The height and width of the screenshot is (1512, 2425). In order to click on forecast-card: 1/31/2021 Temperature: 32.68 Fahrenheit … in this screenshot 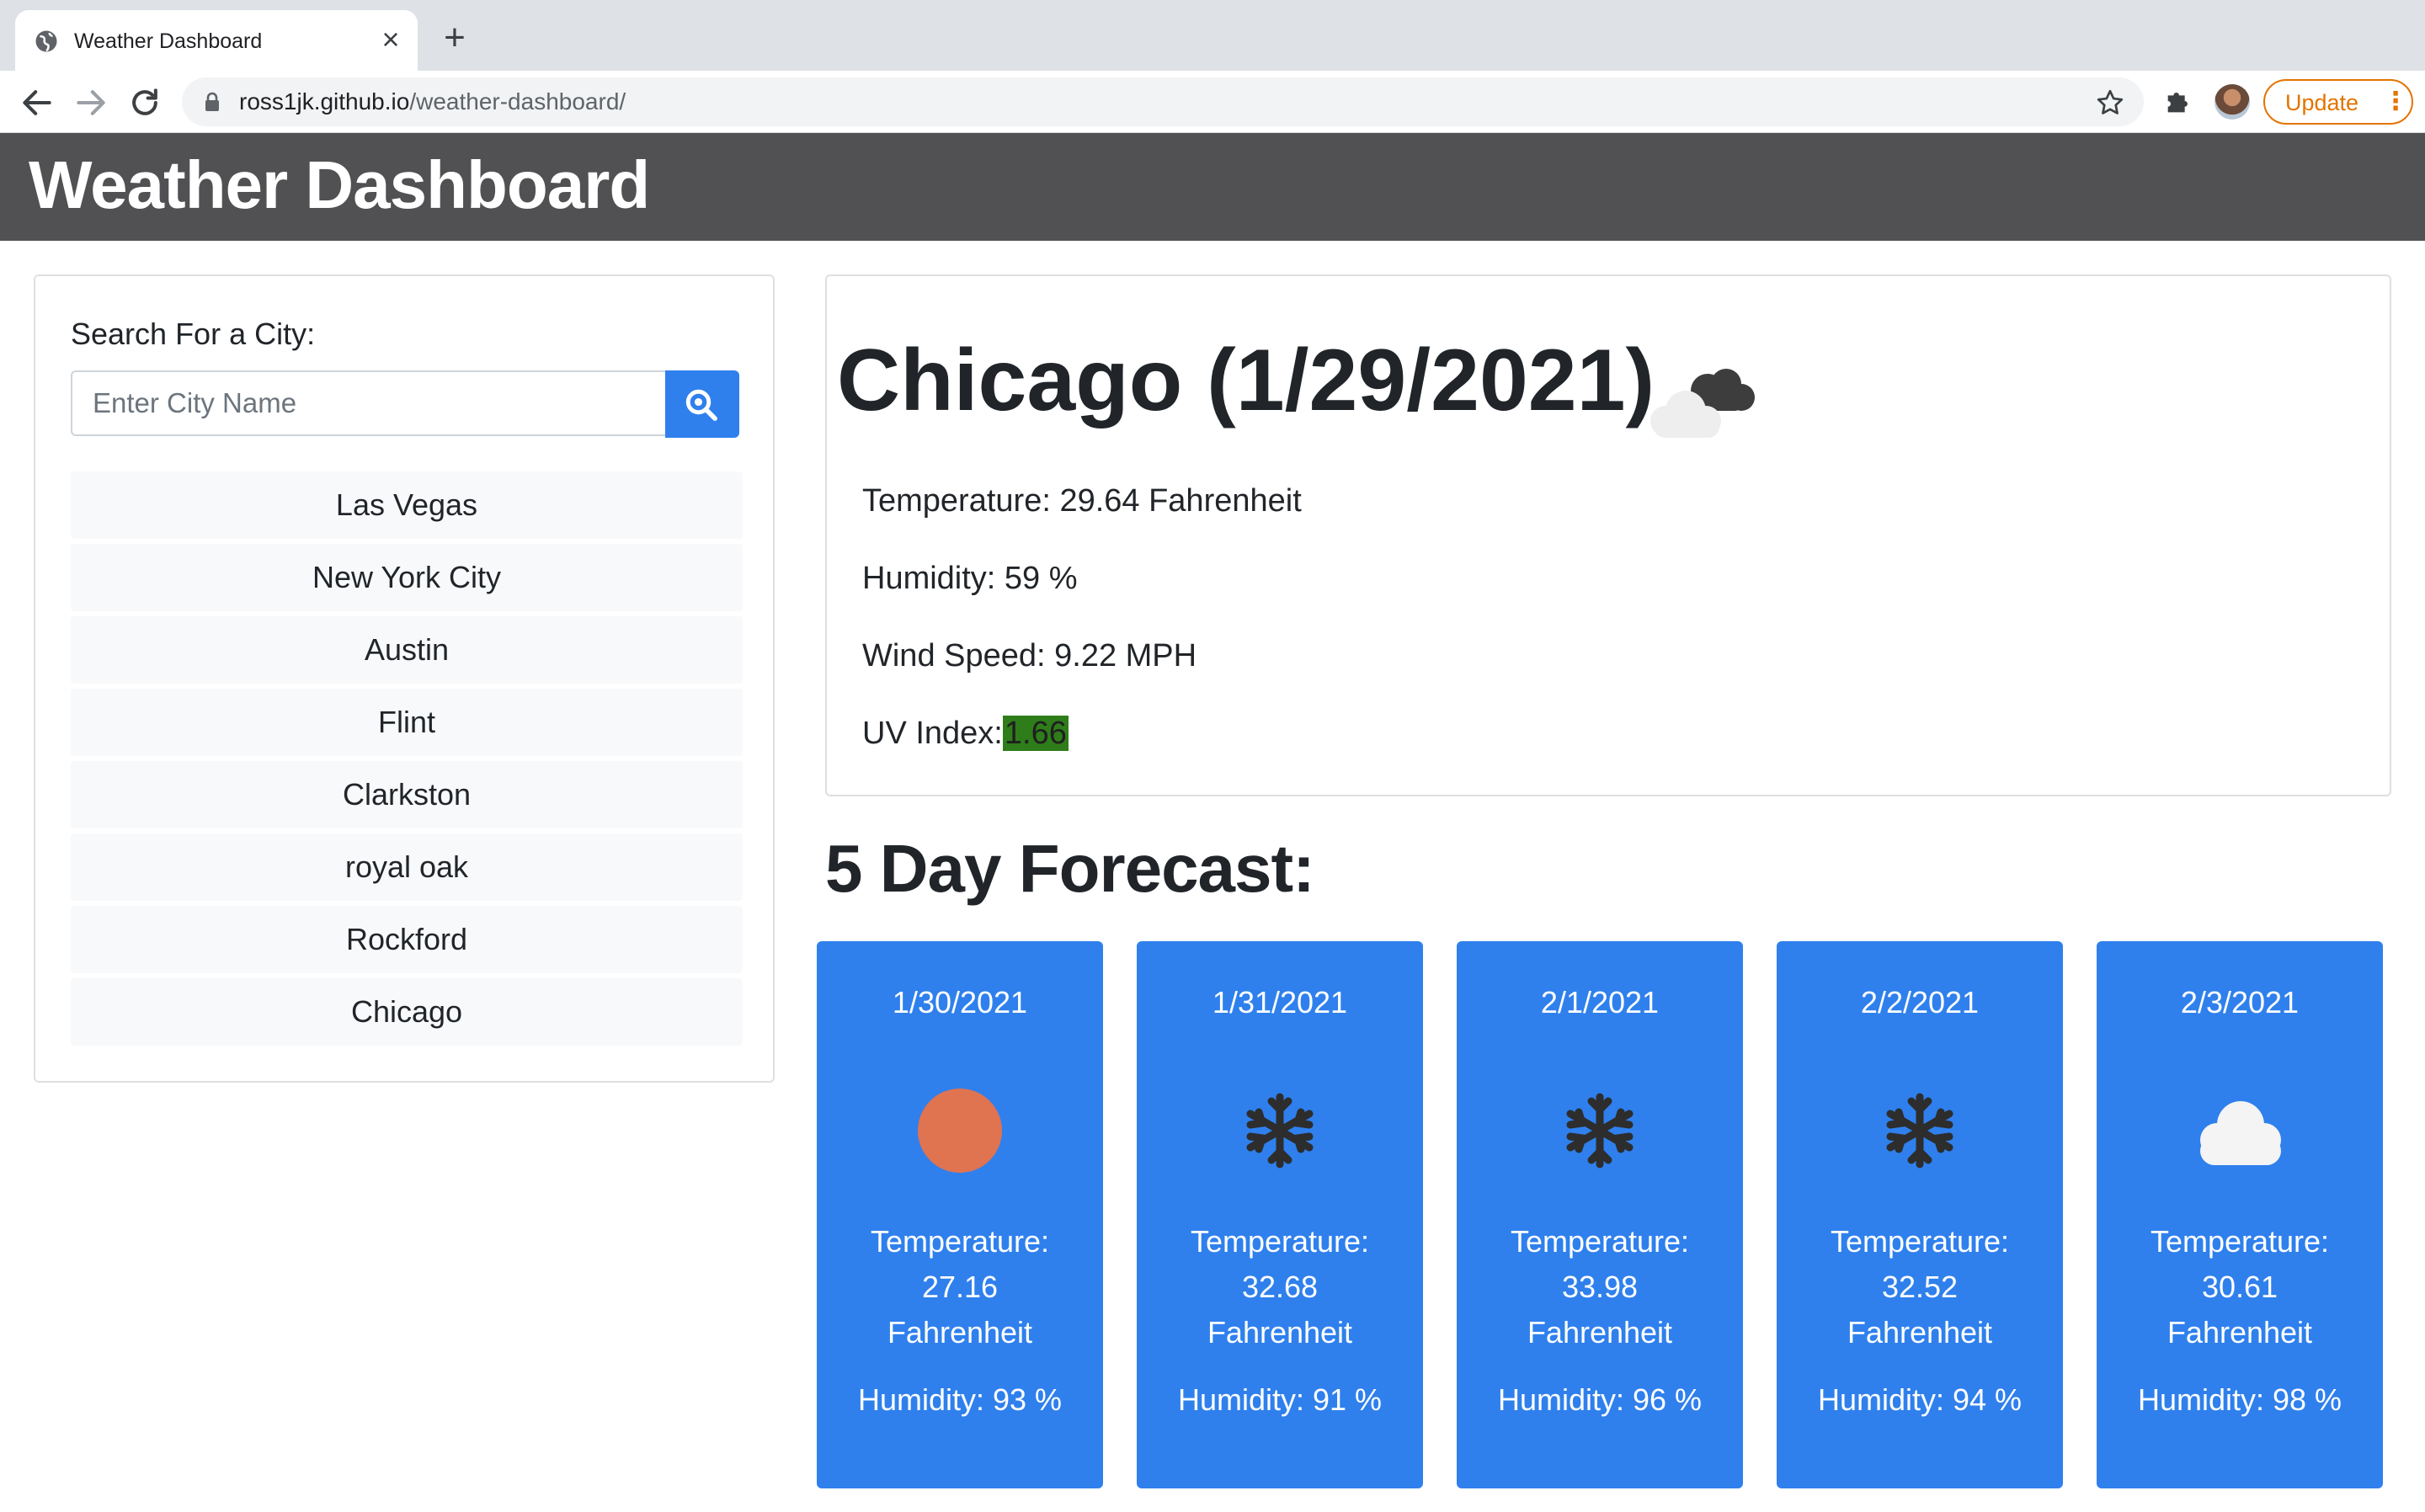, I will do `click(1280, 1214)`.